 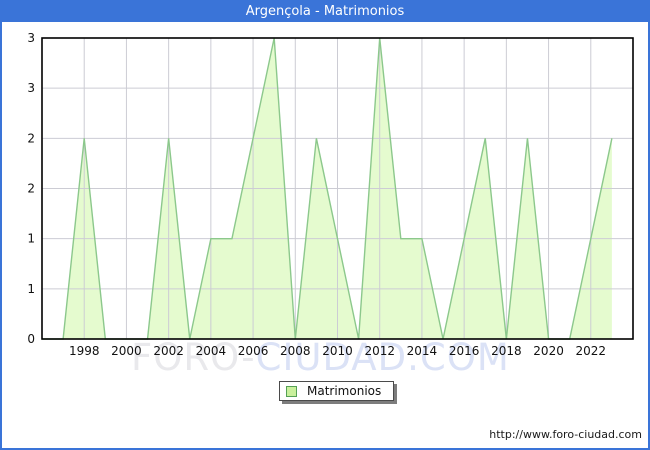 I want to click on x-tick-label: 1998, so click(x=84, y=351).